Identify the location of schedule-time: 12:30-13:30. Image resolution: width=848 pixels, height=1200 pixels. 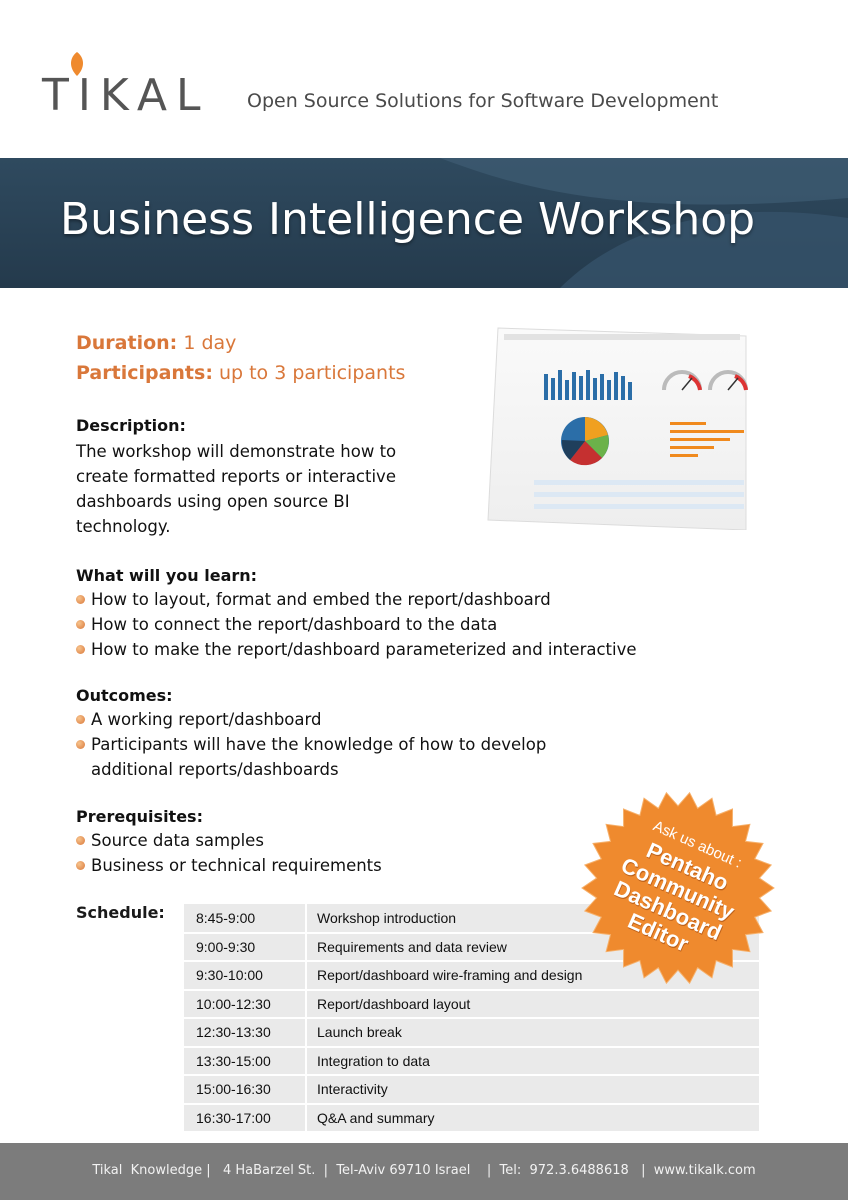
(245, 1033).